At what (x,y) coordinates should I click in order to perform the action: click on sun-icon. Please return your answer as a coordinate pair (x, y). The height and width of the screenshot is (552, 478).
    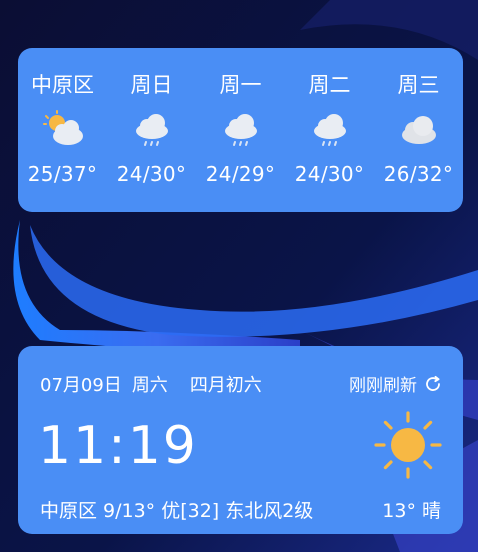
    Looking at the image, I should click on (408, 445).